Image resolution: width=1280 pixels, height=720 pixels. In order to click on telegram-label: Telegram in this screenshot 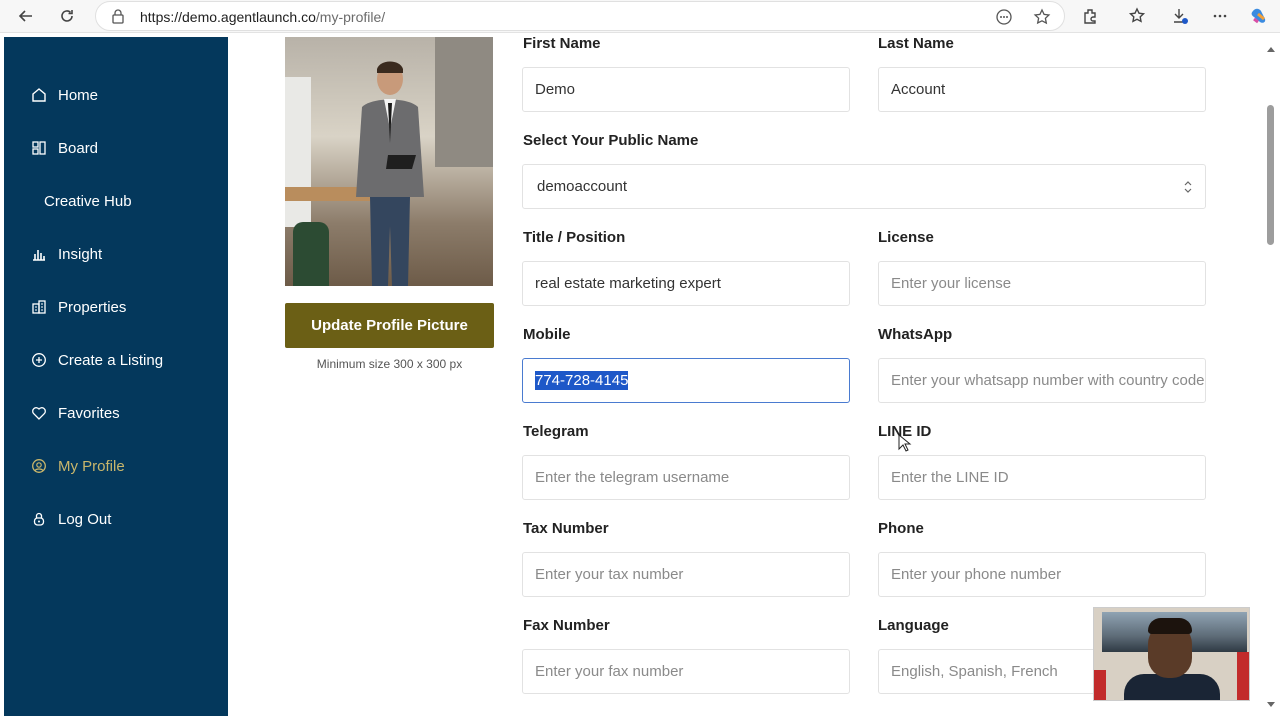, I will do `click(556, 431)`.